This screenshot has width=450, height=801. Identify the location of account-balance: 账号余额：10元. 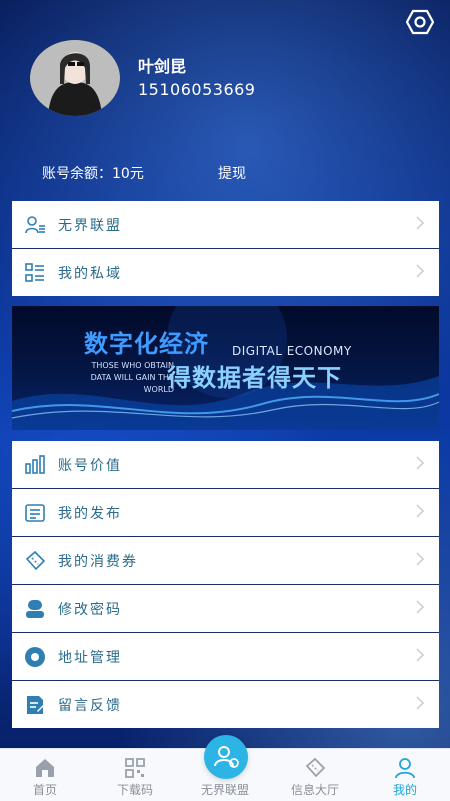
(93, 174).